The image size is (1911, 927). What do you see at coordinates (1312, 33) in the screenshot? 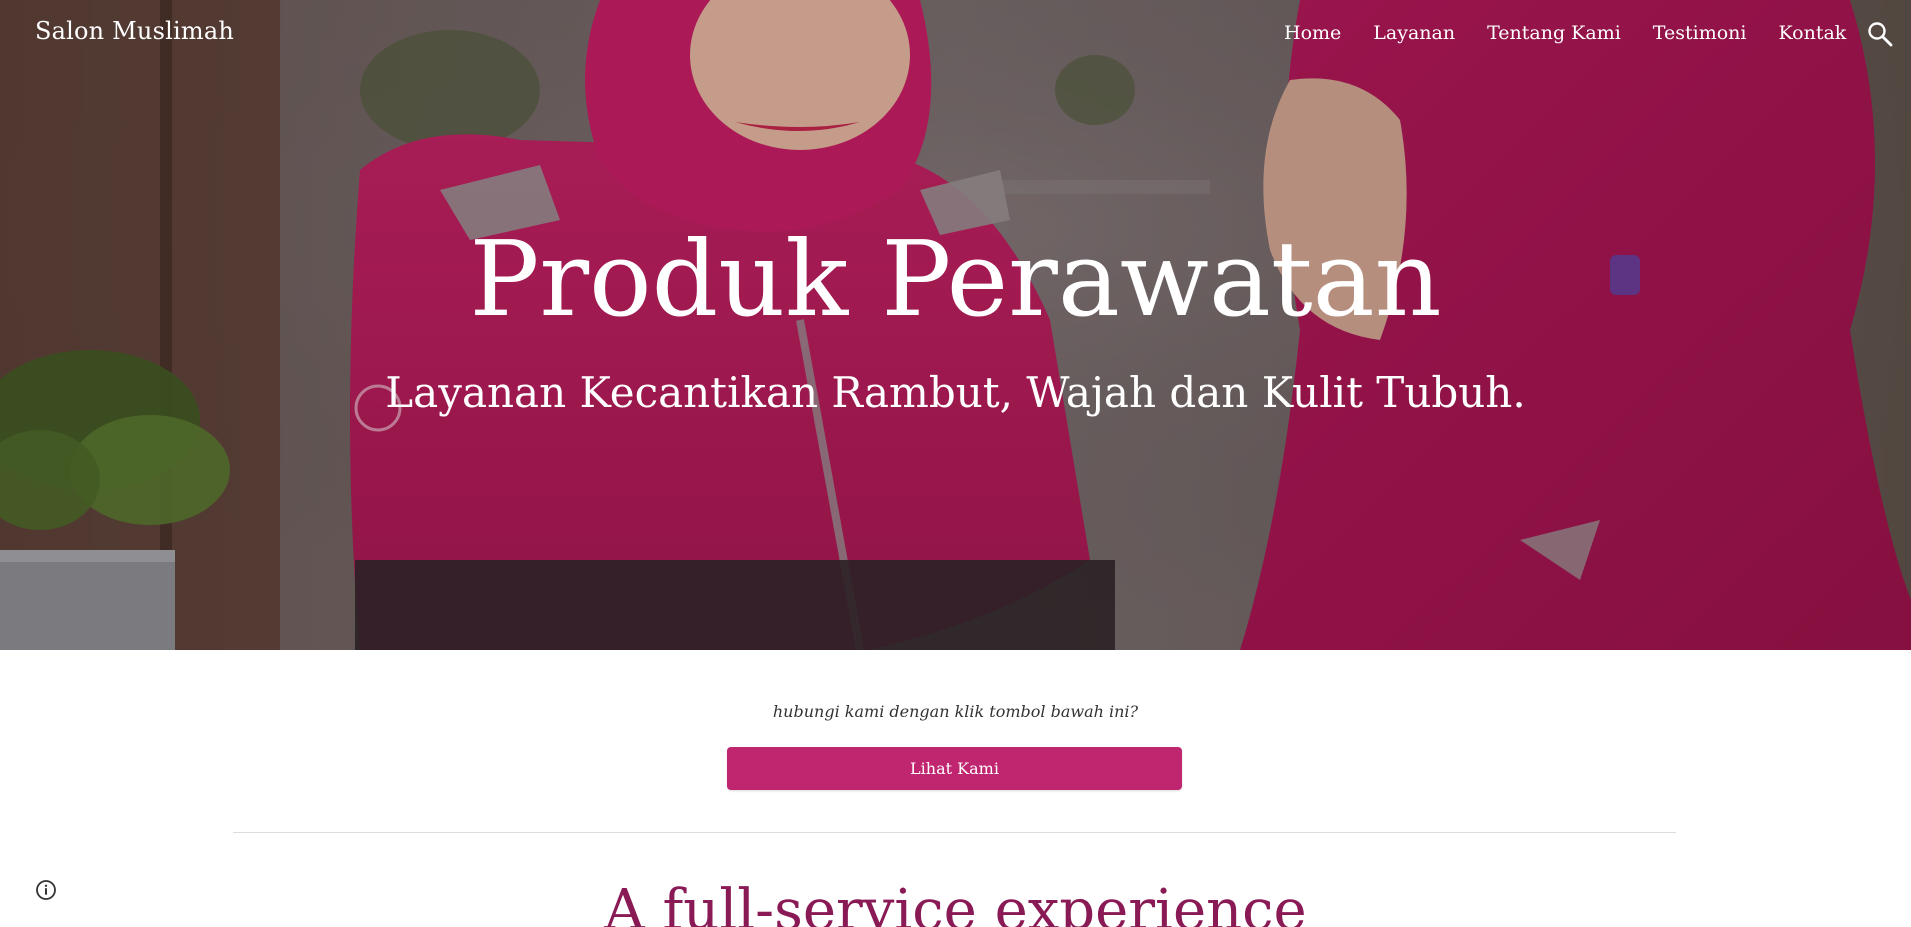
I see `nav-item-home: Home` at bounding box center [1312, 33].